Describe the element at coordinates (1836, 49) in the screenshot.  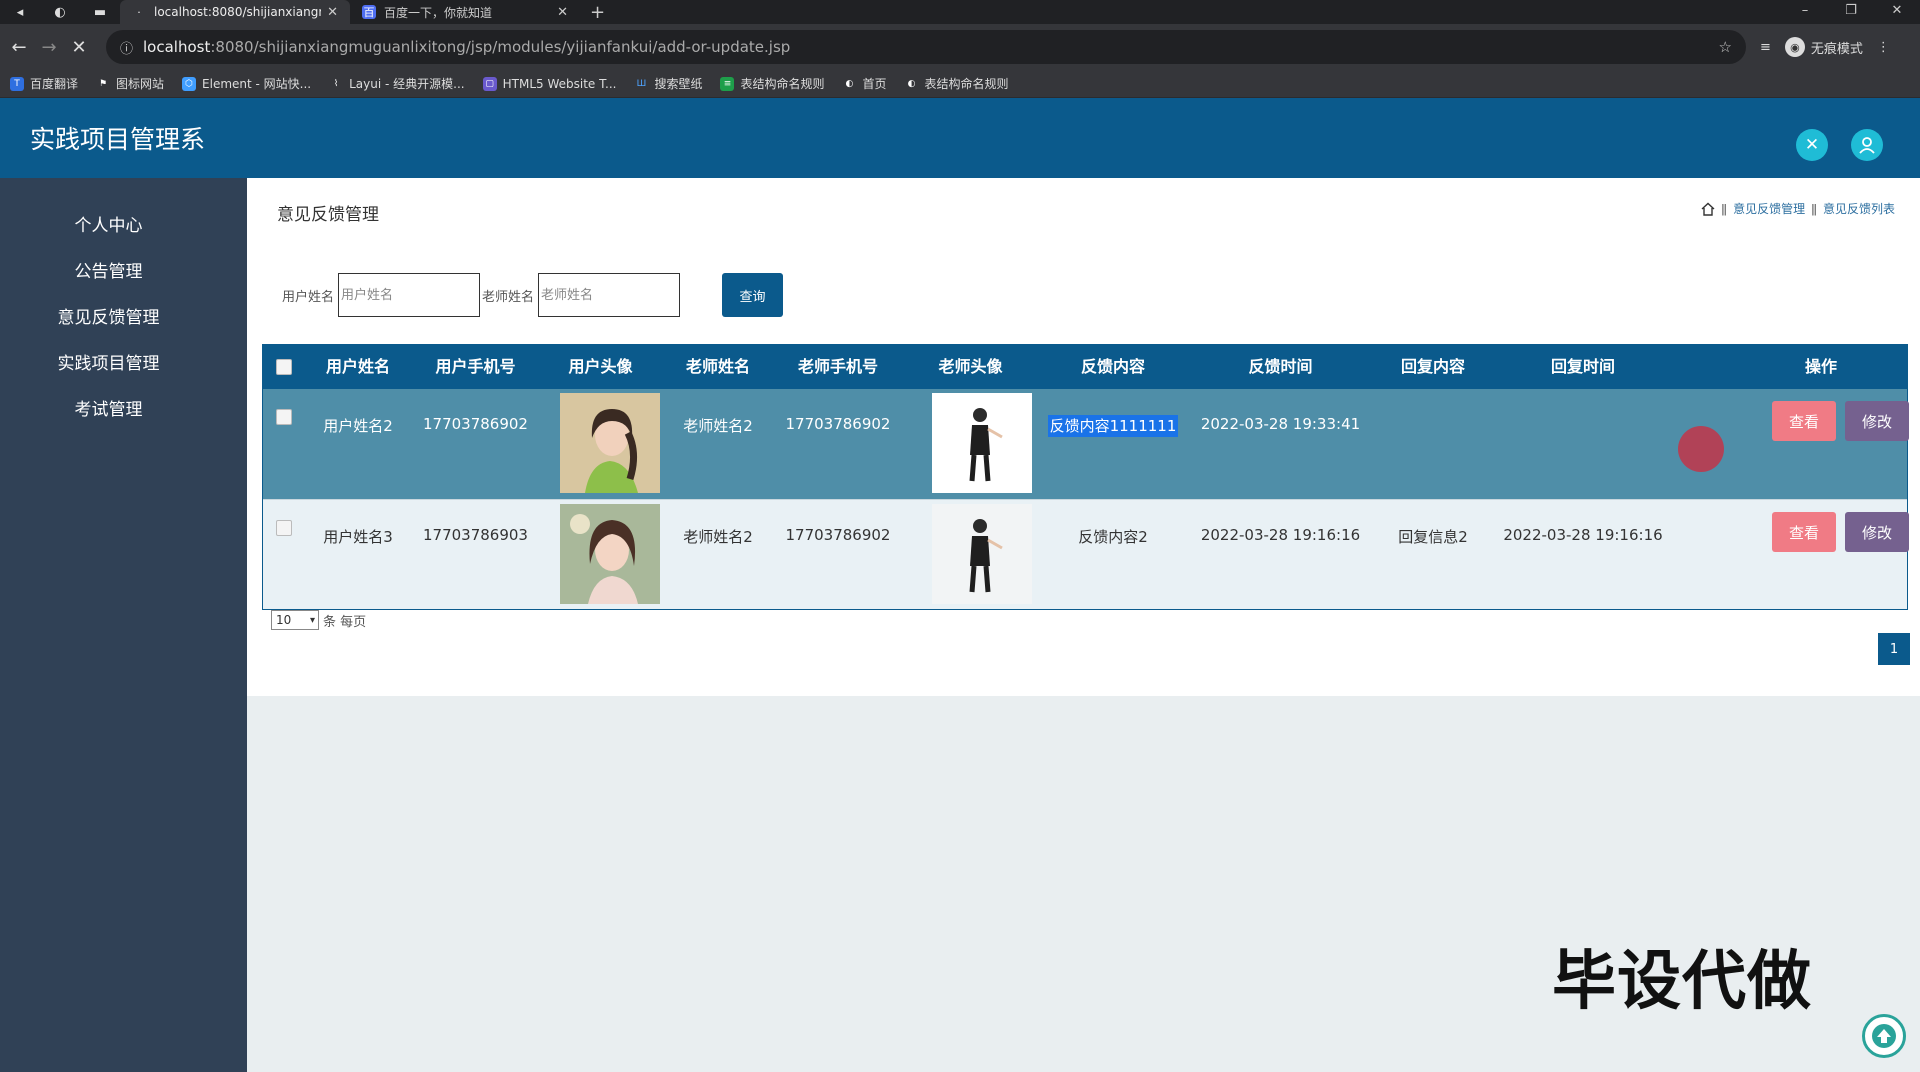
I see `incognito-label: 无痕模式` at that location.